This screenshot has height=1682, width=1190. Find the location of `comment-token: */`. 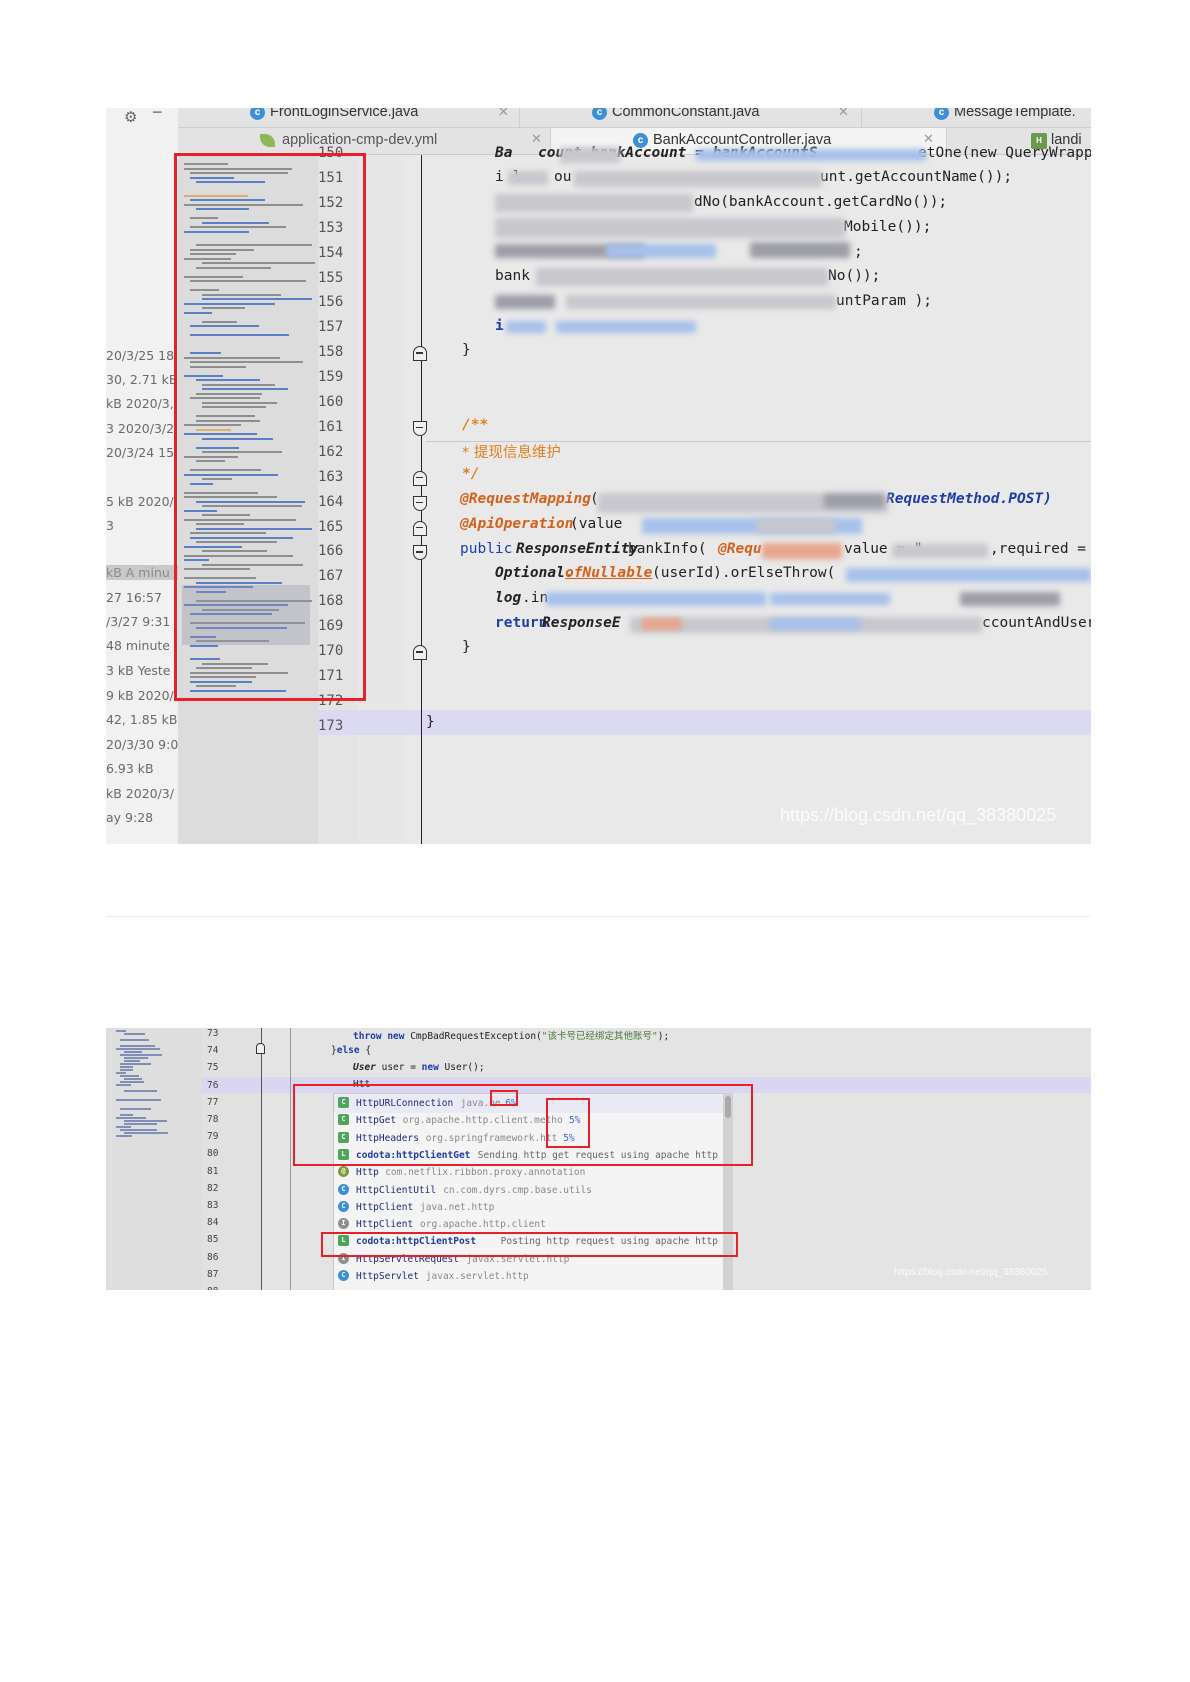

comment-token: */ is located at coordinates (471, 474).